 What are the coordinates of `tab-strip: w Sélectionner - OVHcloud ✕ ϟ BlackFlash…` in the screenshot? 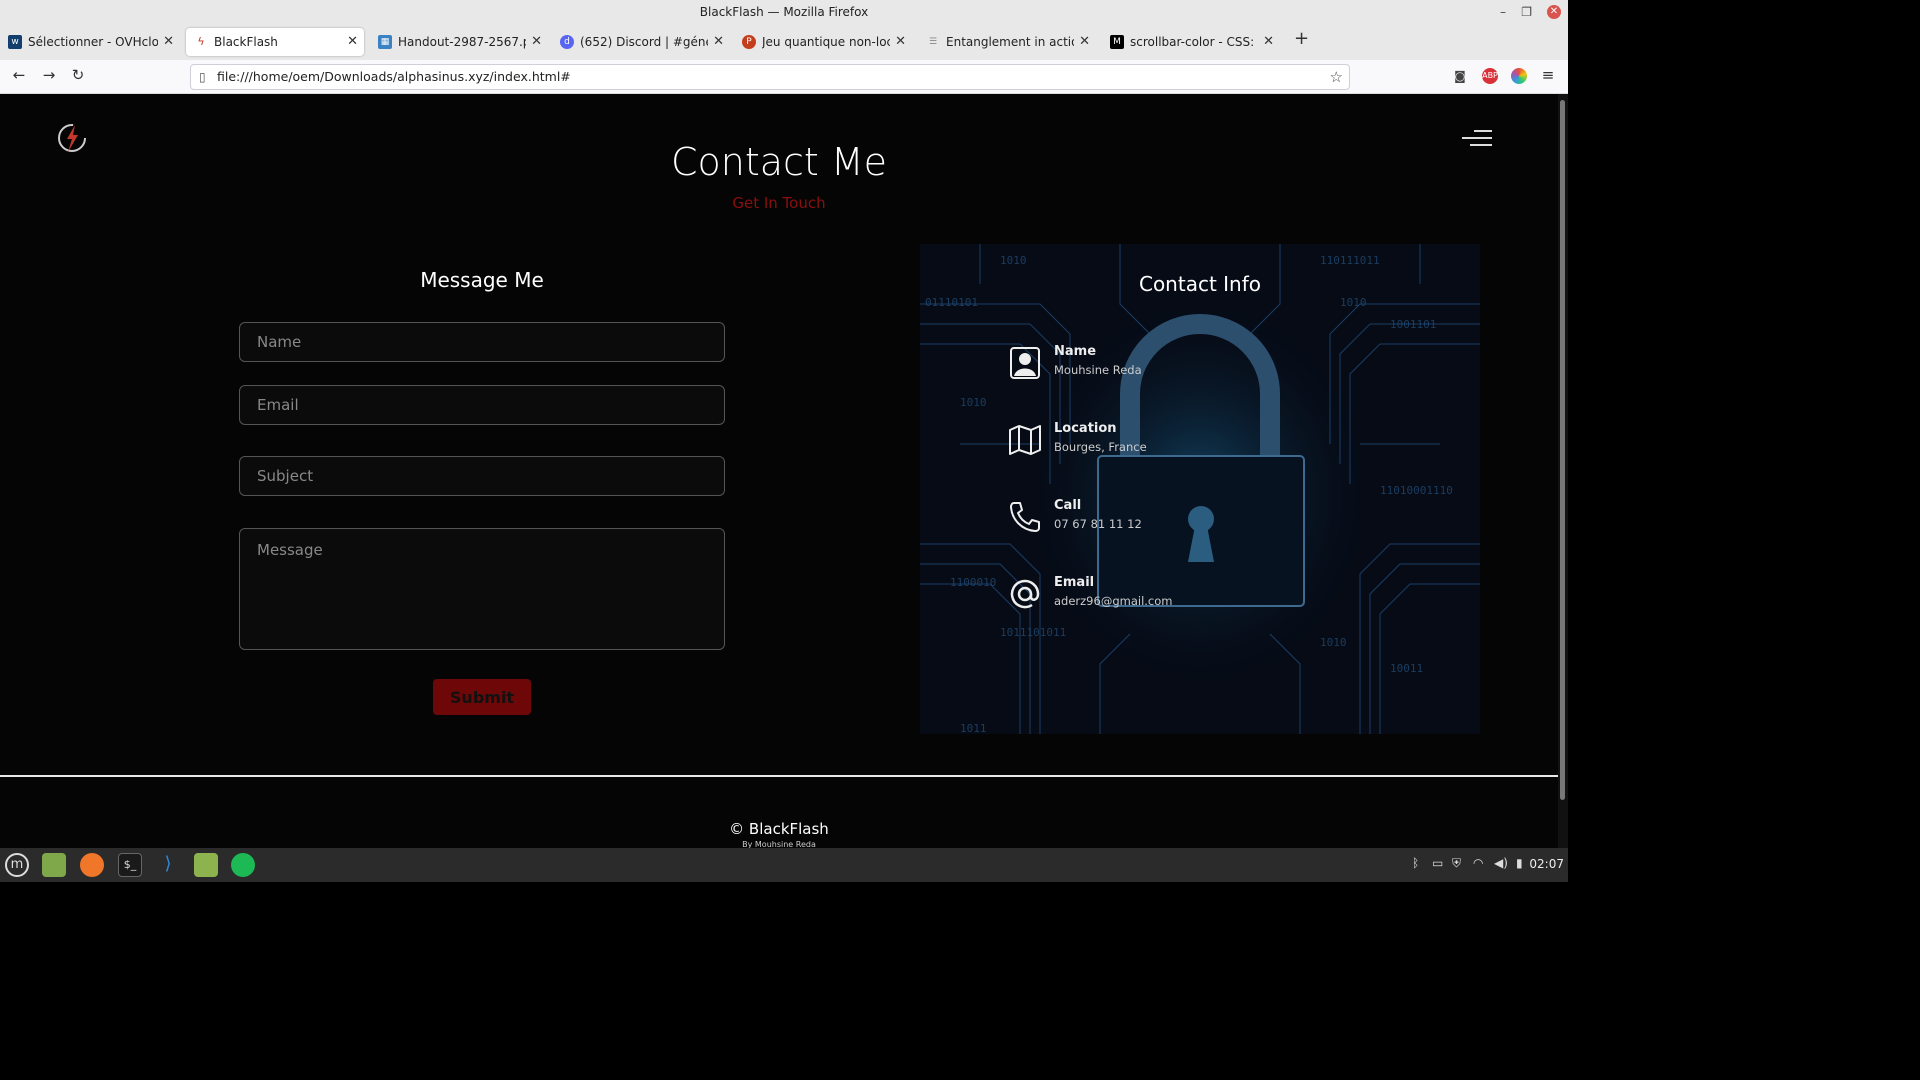 It's located at (784, 42).